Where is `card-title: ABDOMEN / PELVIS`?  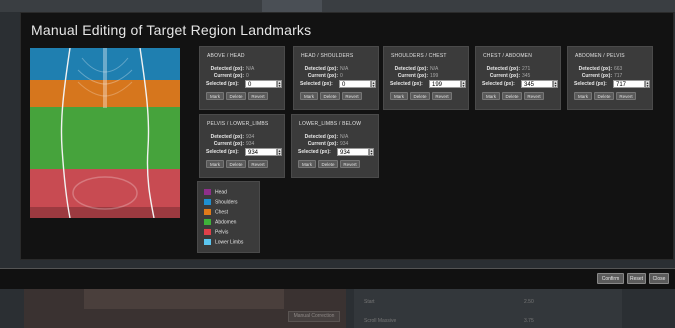 card-title: ABDOMEN / PELVIS is located at coordinates (600, 56).